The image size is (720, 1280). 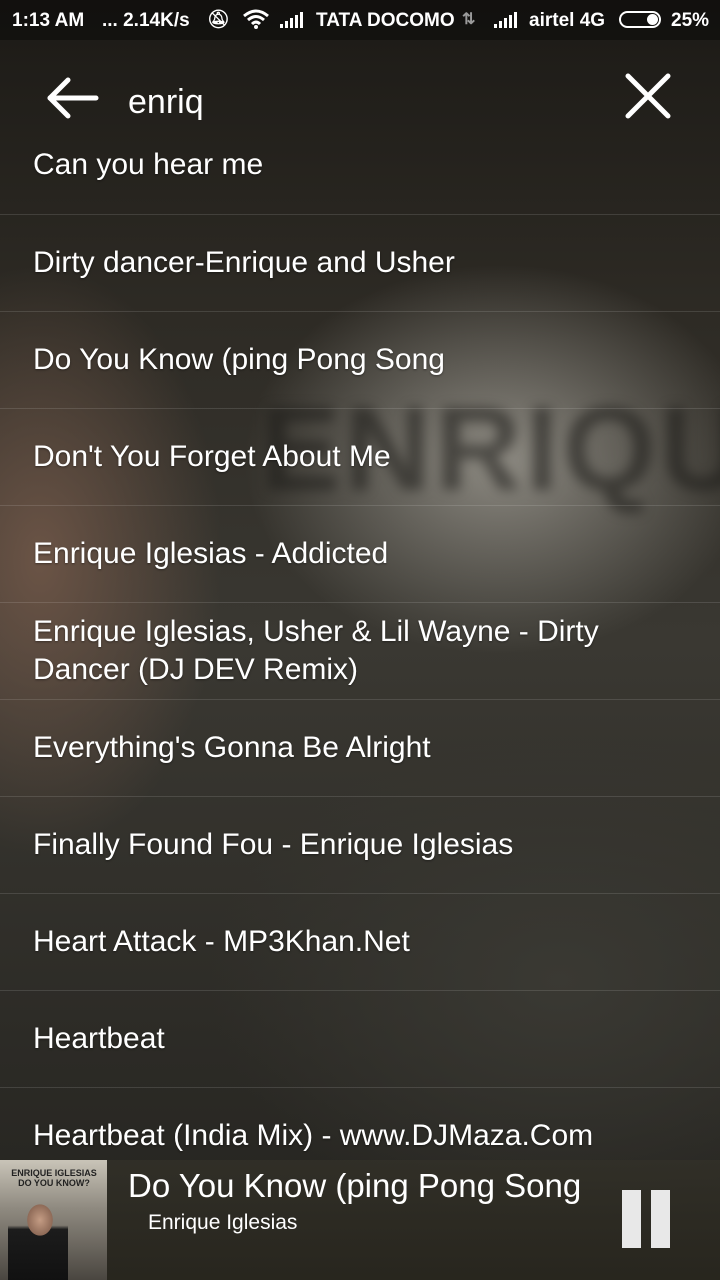 I want to click on song-title: Do You Know (ping Pong Song, so click(x=239, y=359).